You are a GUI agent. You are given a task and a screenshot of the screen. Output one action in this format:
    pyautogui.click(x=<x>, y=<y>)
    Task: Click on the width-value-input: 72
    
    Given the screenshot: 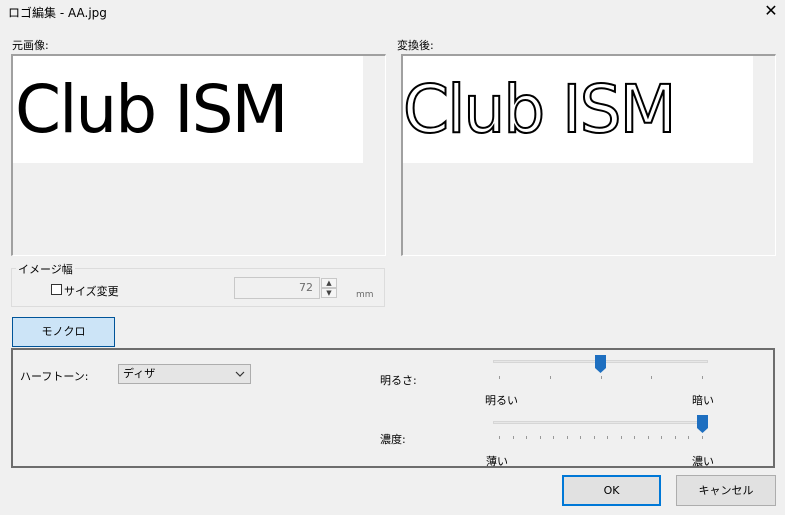 What is the action you would take?
    pyautogui.click(x=277, y=288)
    